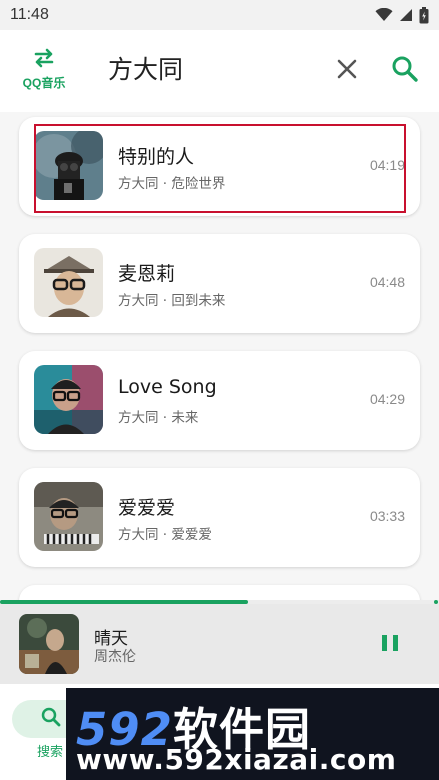 The image size is (439, 780). What do you see at coordinates (347, 73) in the screenshot?
I see `close-icon` at bounding box center [347, 73].